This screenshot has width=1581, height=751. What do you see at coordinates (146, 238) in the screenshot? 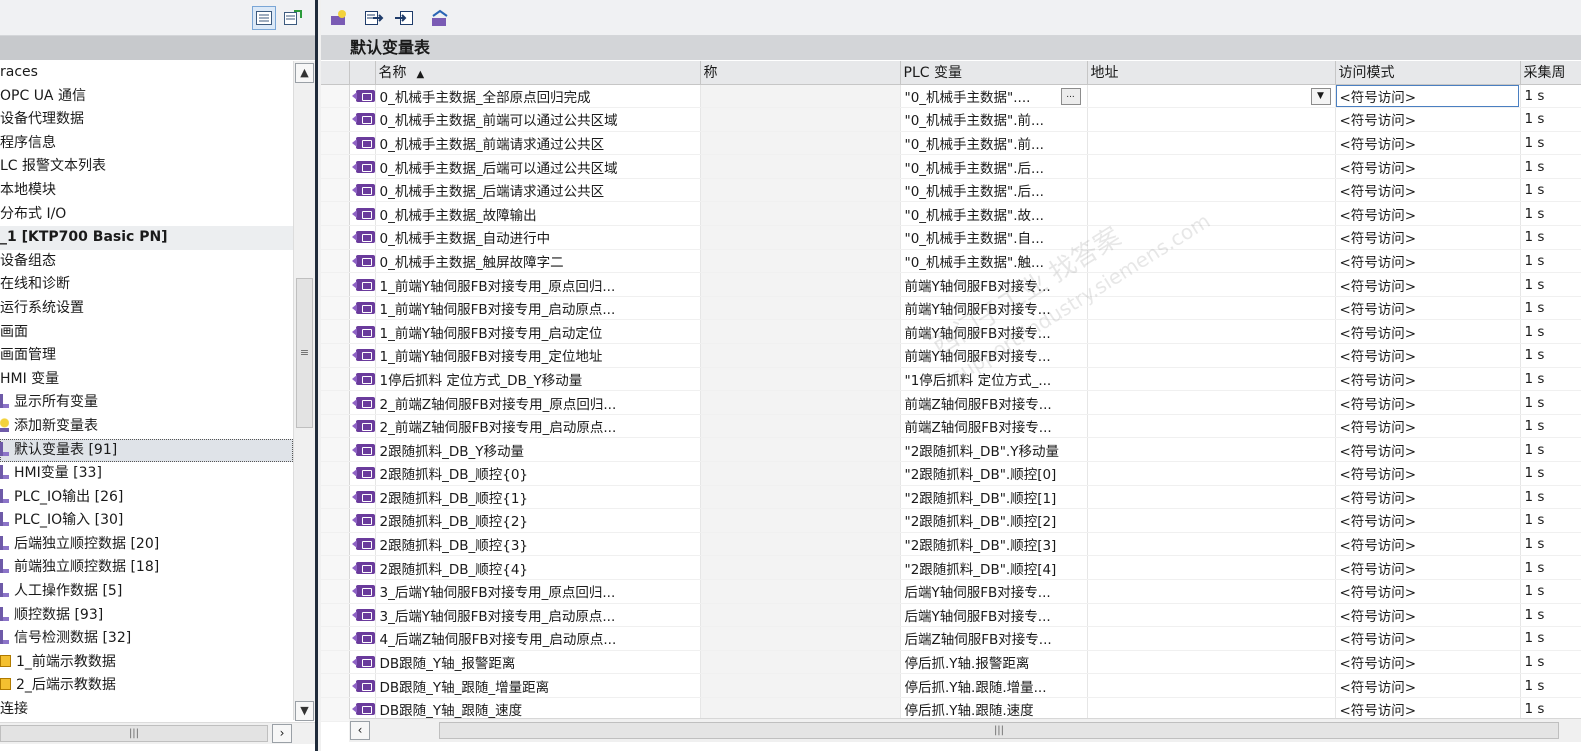
I see `tree-item: _1 [KTP700 Basic PN]` at bounding box center [146, 238].